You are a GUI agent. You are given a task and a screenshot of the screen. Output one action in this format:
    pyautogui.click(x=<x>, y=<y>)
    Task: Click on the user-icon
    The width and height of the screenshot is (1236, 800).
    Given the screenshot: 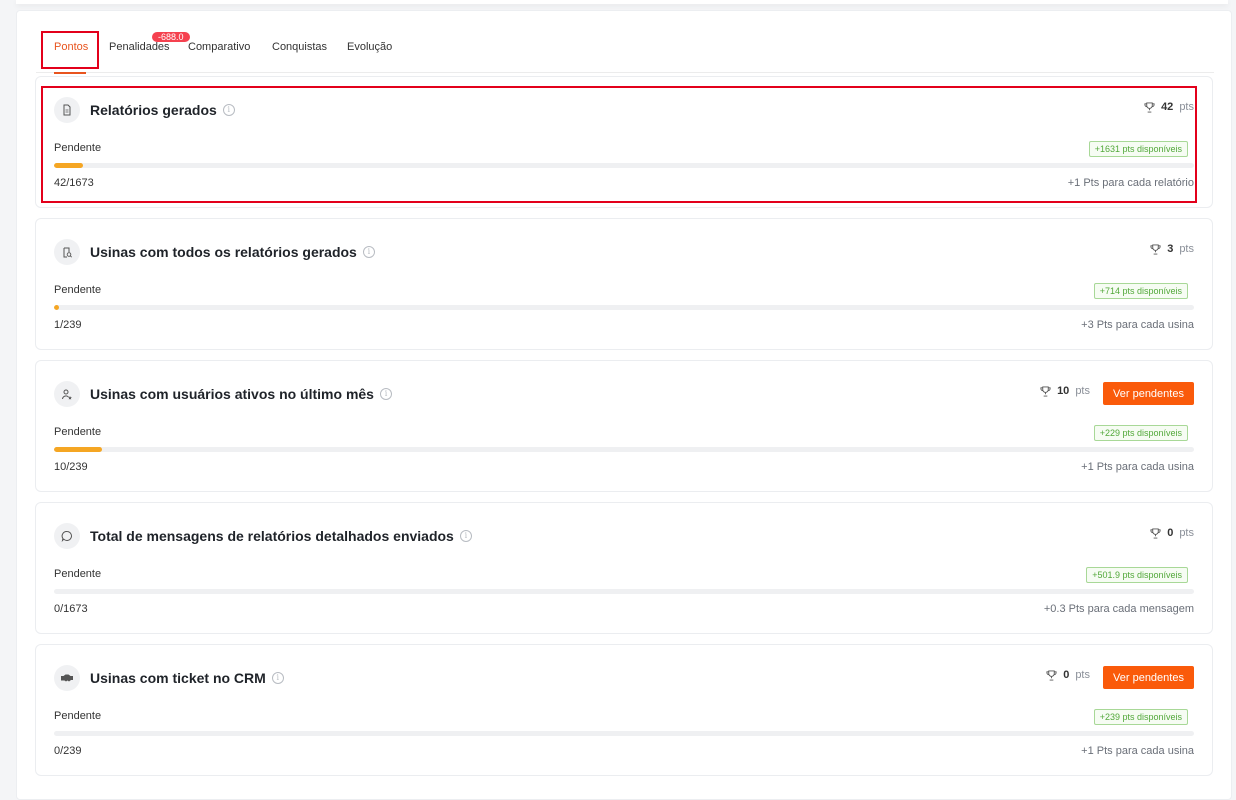 What is the action you would take?
    pyautogui.click(x=67, y=394)
    